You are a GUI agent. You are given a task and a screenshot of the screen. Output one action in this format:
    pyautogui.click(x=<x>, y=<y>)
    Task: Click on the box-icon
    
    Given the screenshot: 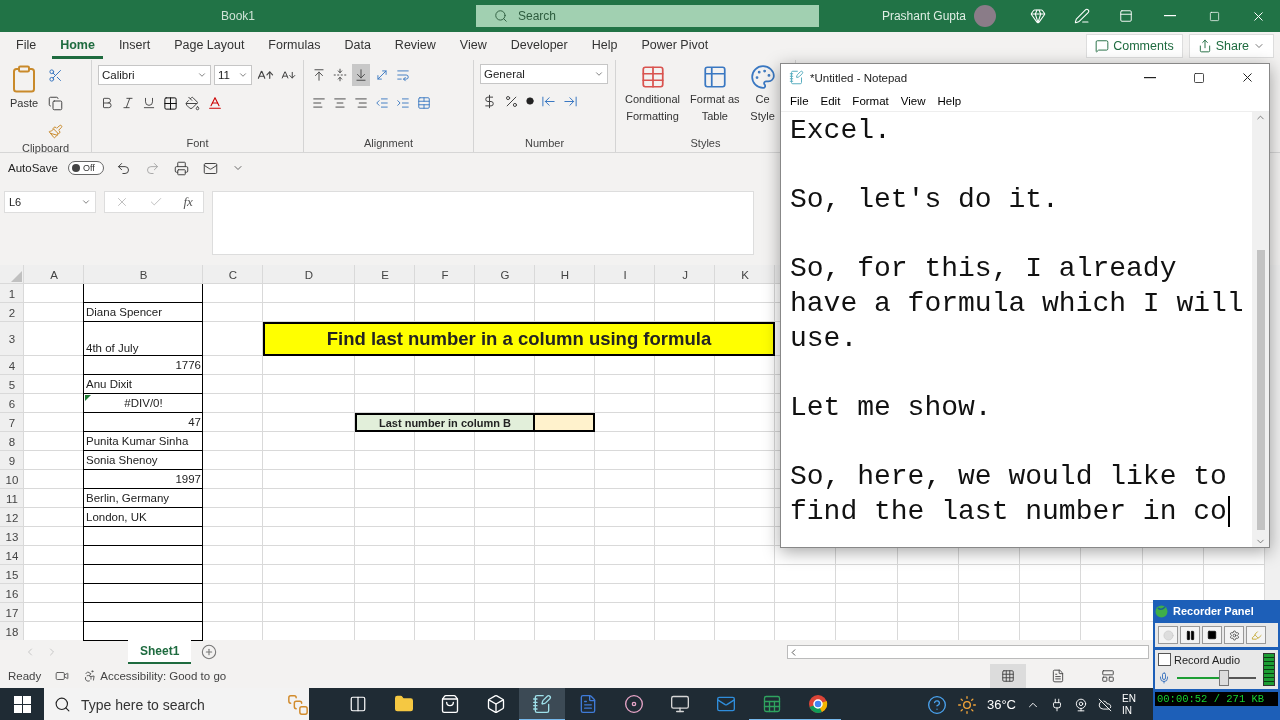 What is the action you would take?
    pyautogui.click(x=496, y=703)
    